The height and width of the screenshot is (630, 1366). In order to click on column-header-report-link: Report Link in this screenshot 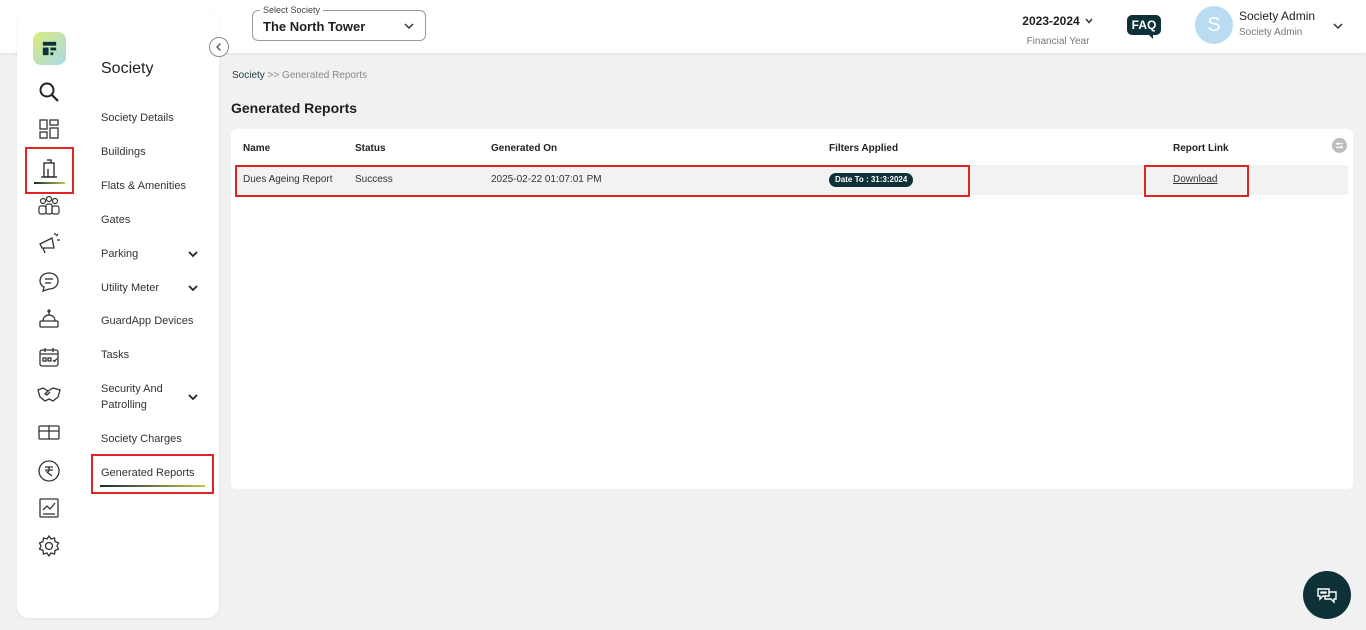, I will do `click(1201, 148)`.